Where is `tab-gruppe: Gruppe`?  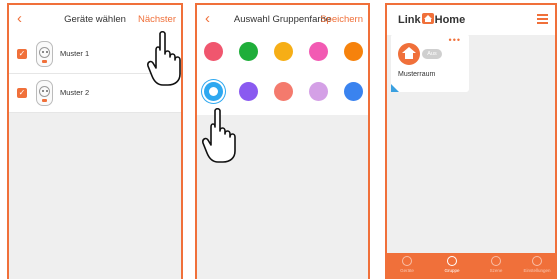 tab-gruppe: Gruppe is located at coordinates (452, 264).